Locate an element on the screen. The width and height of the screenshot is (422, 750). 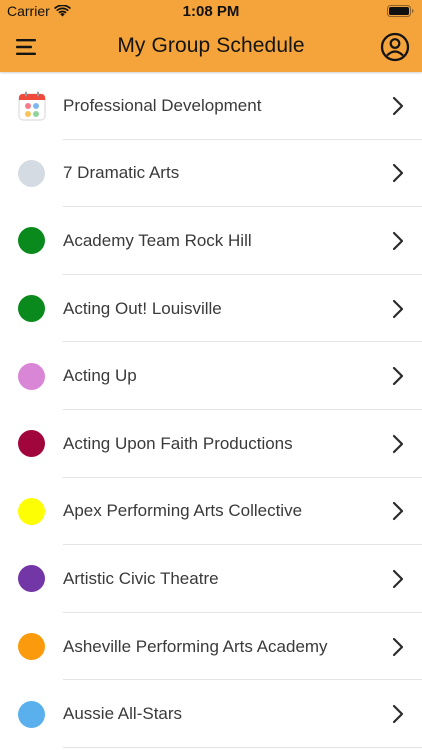
list-item-label: Aussie All-Stars is located at coordinates (123, 714).